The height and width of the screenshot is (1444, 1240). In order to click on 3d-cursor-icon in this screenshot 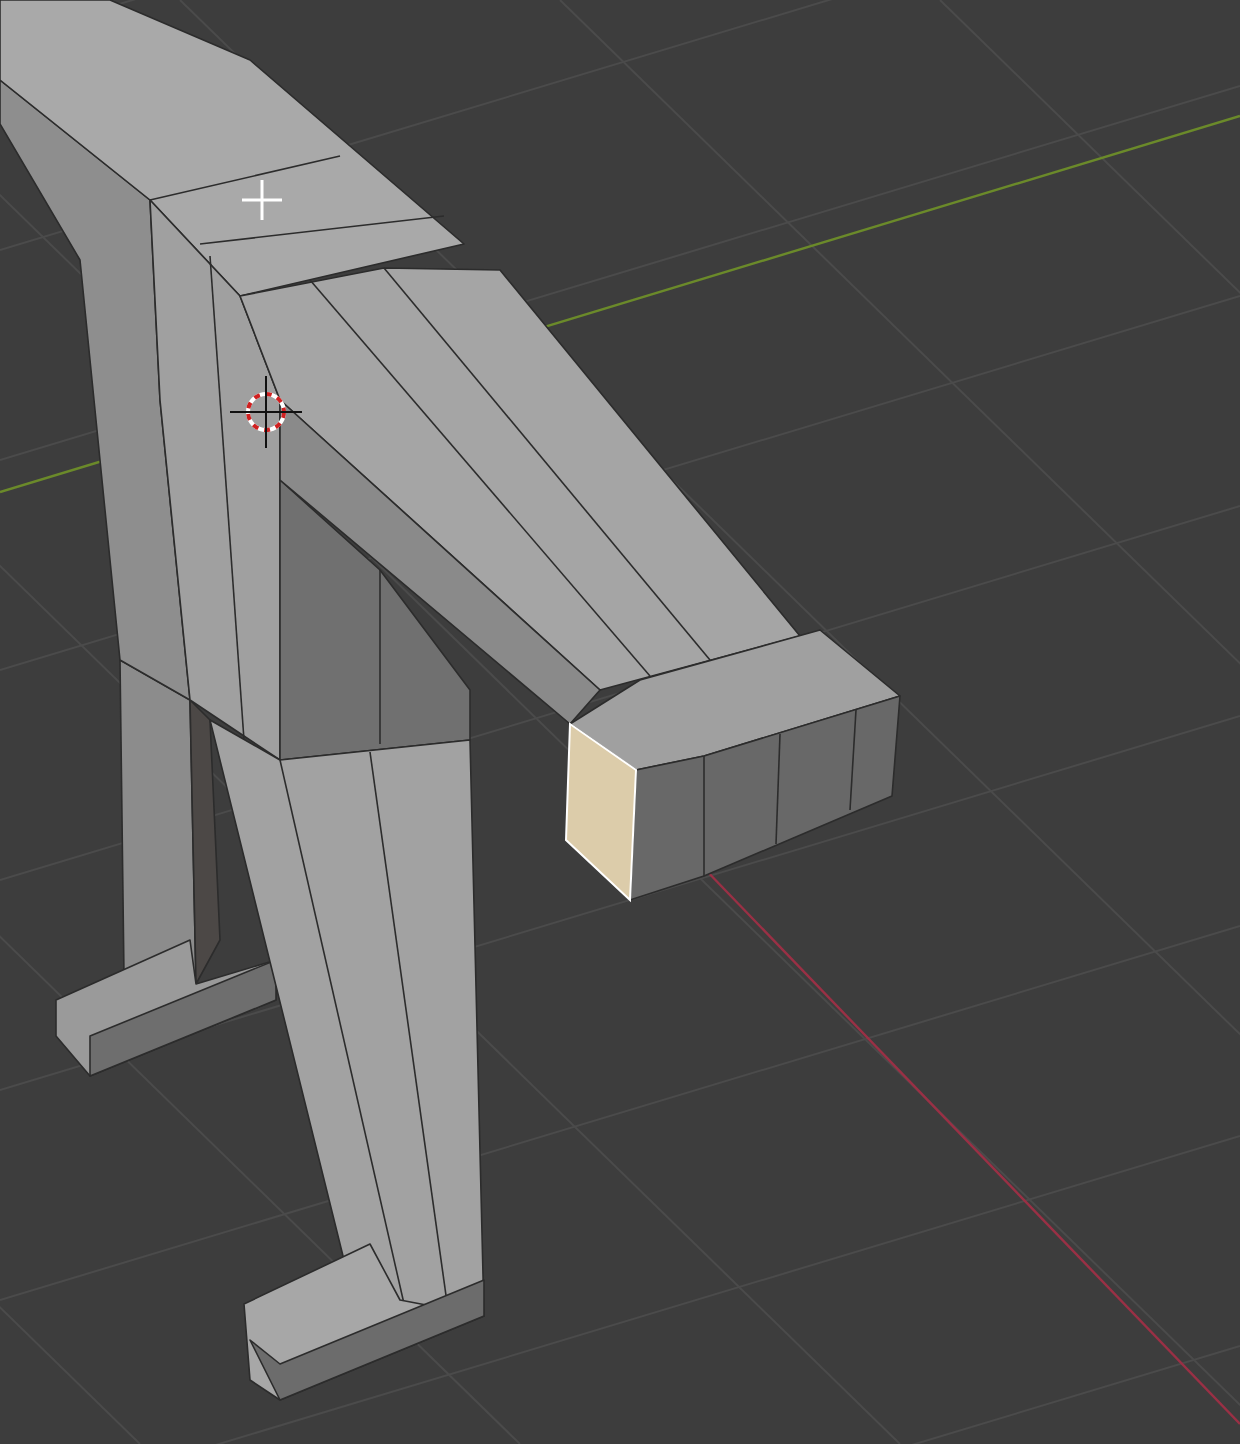, I will do `click(266, 412)`.